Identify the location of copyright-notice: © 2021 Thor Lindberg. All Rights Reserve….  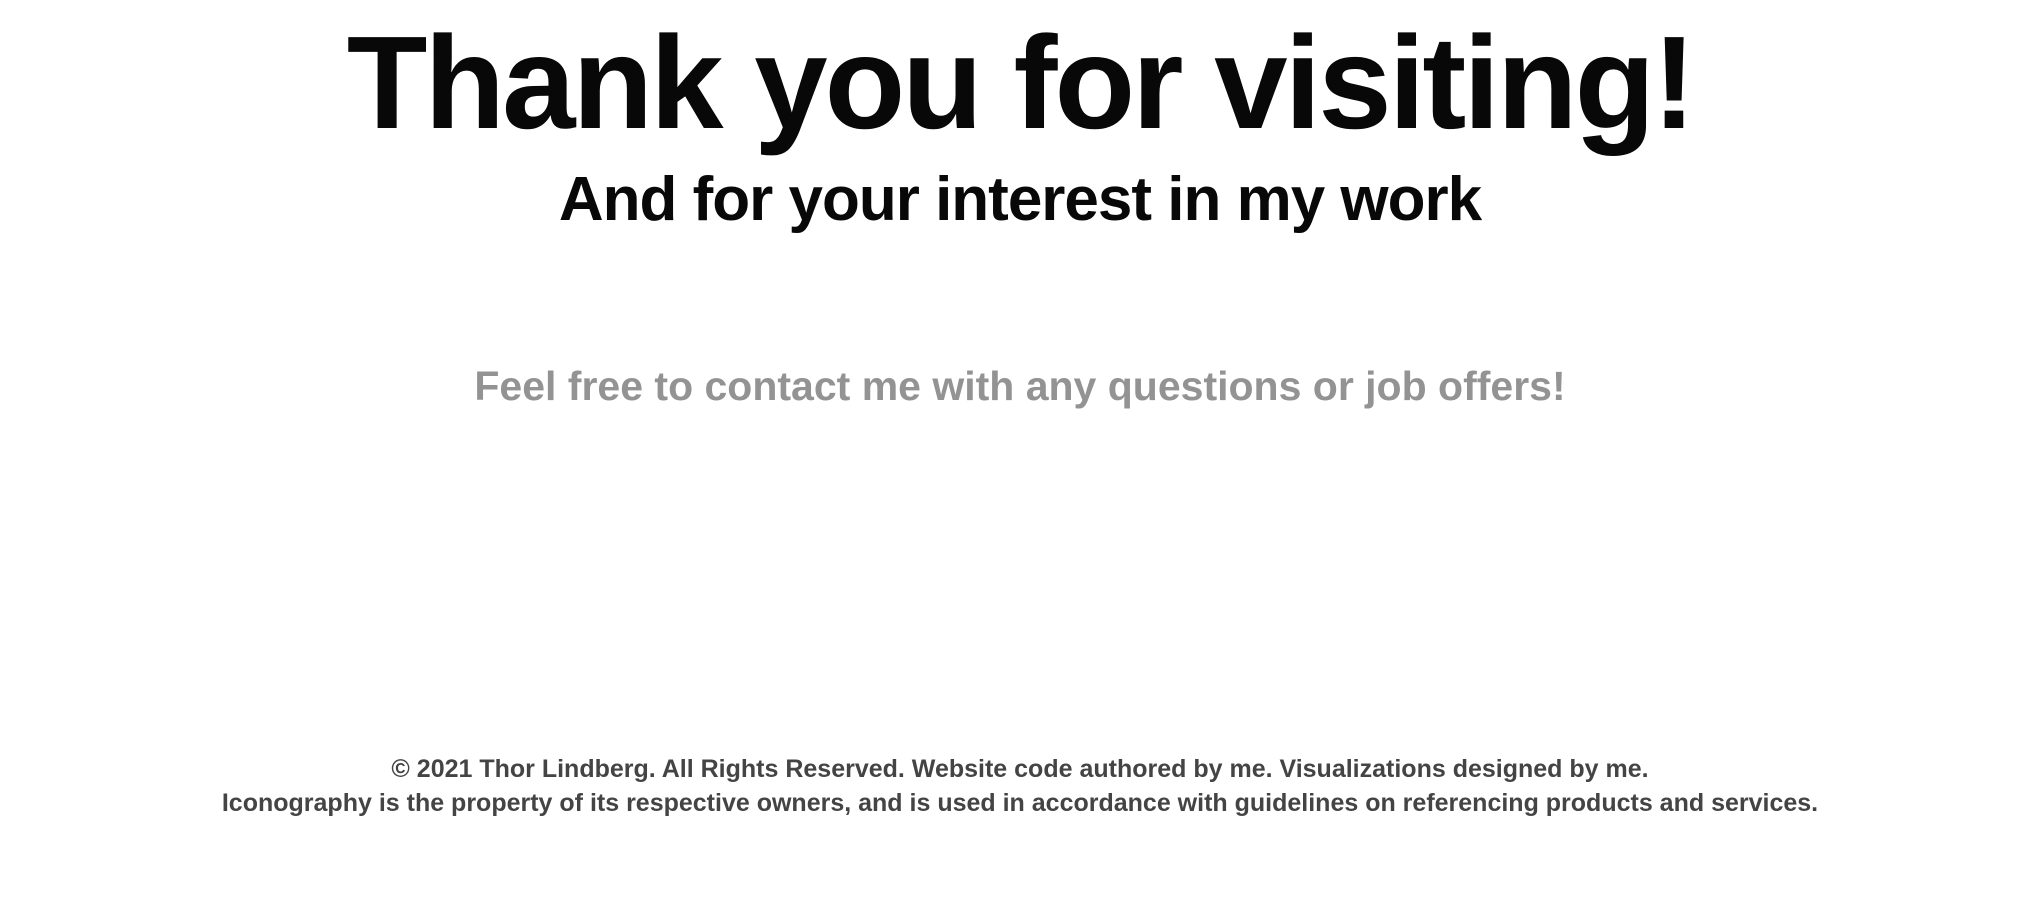
(1020, 769).